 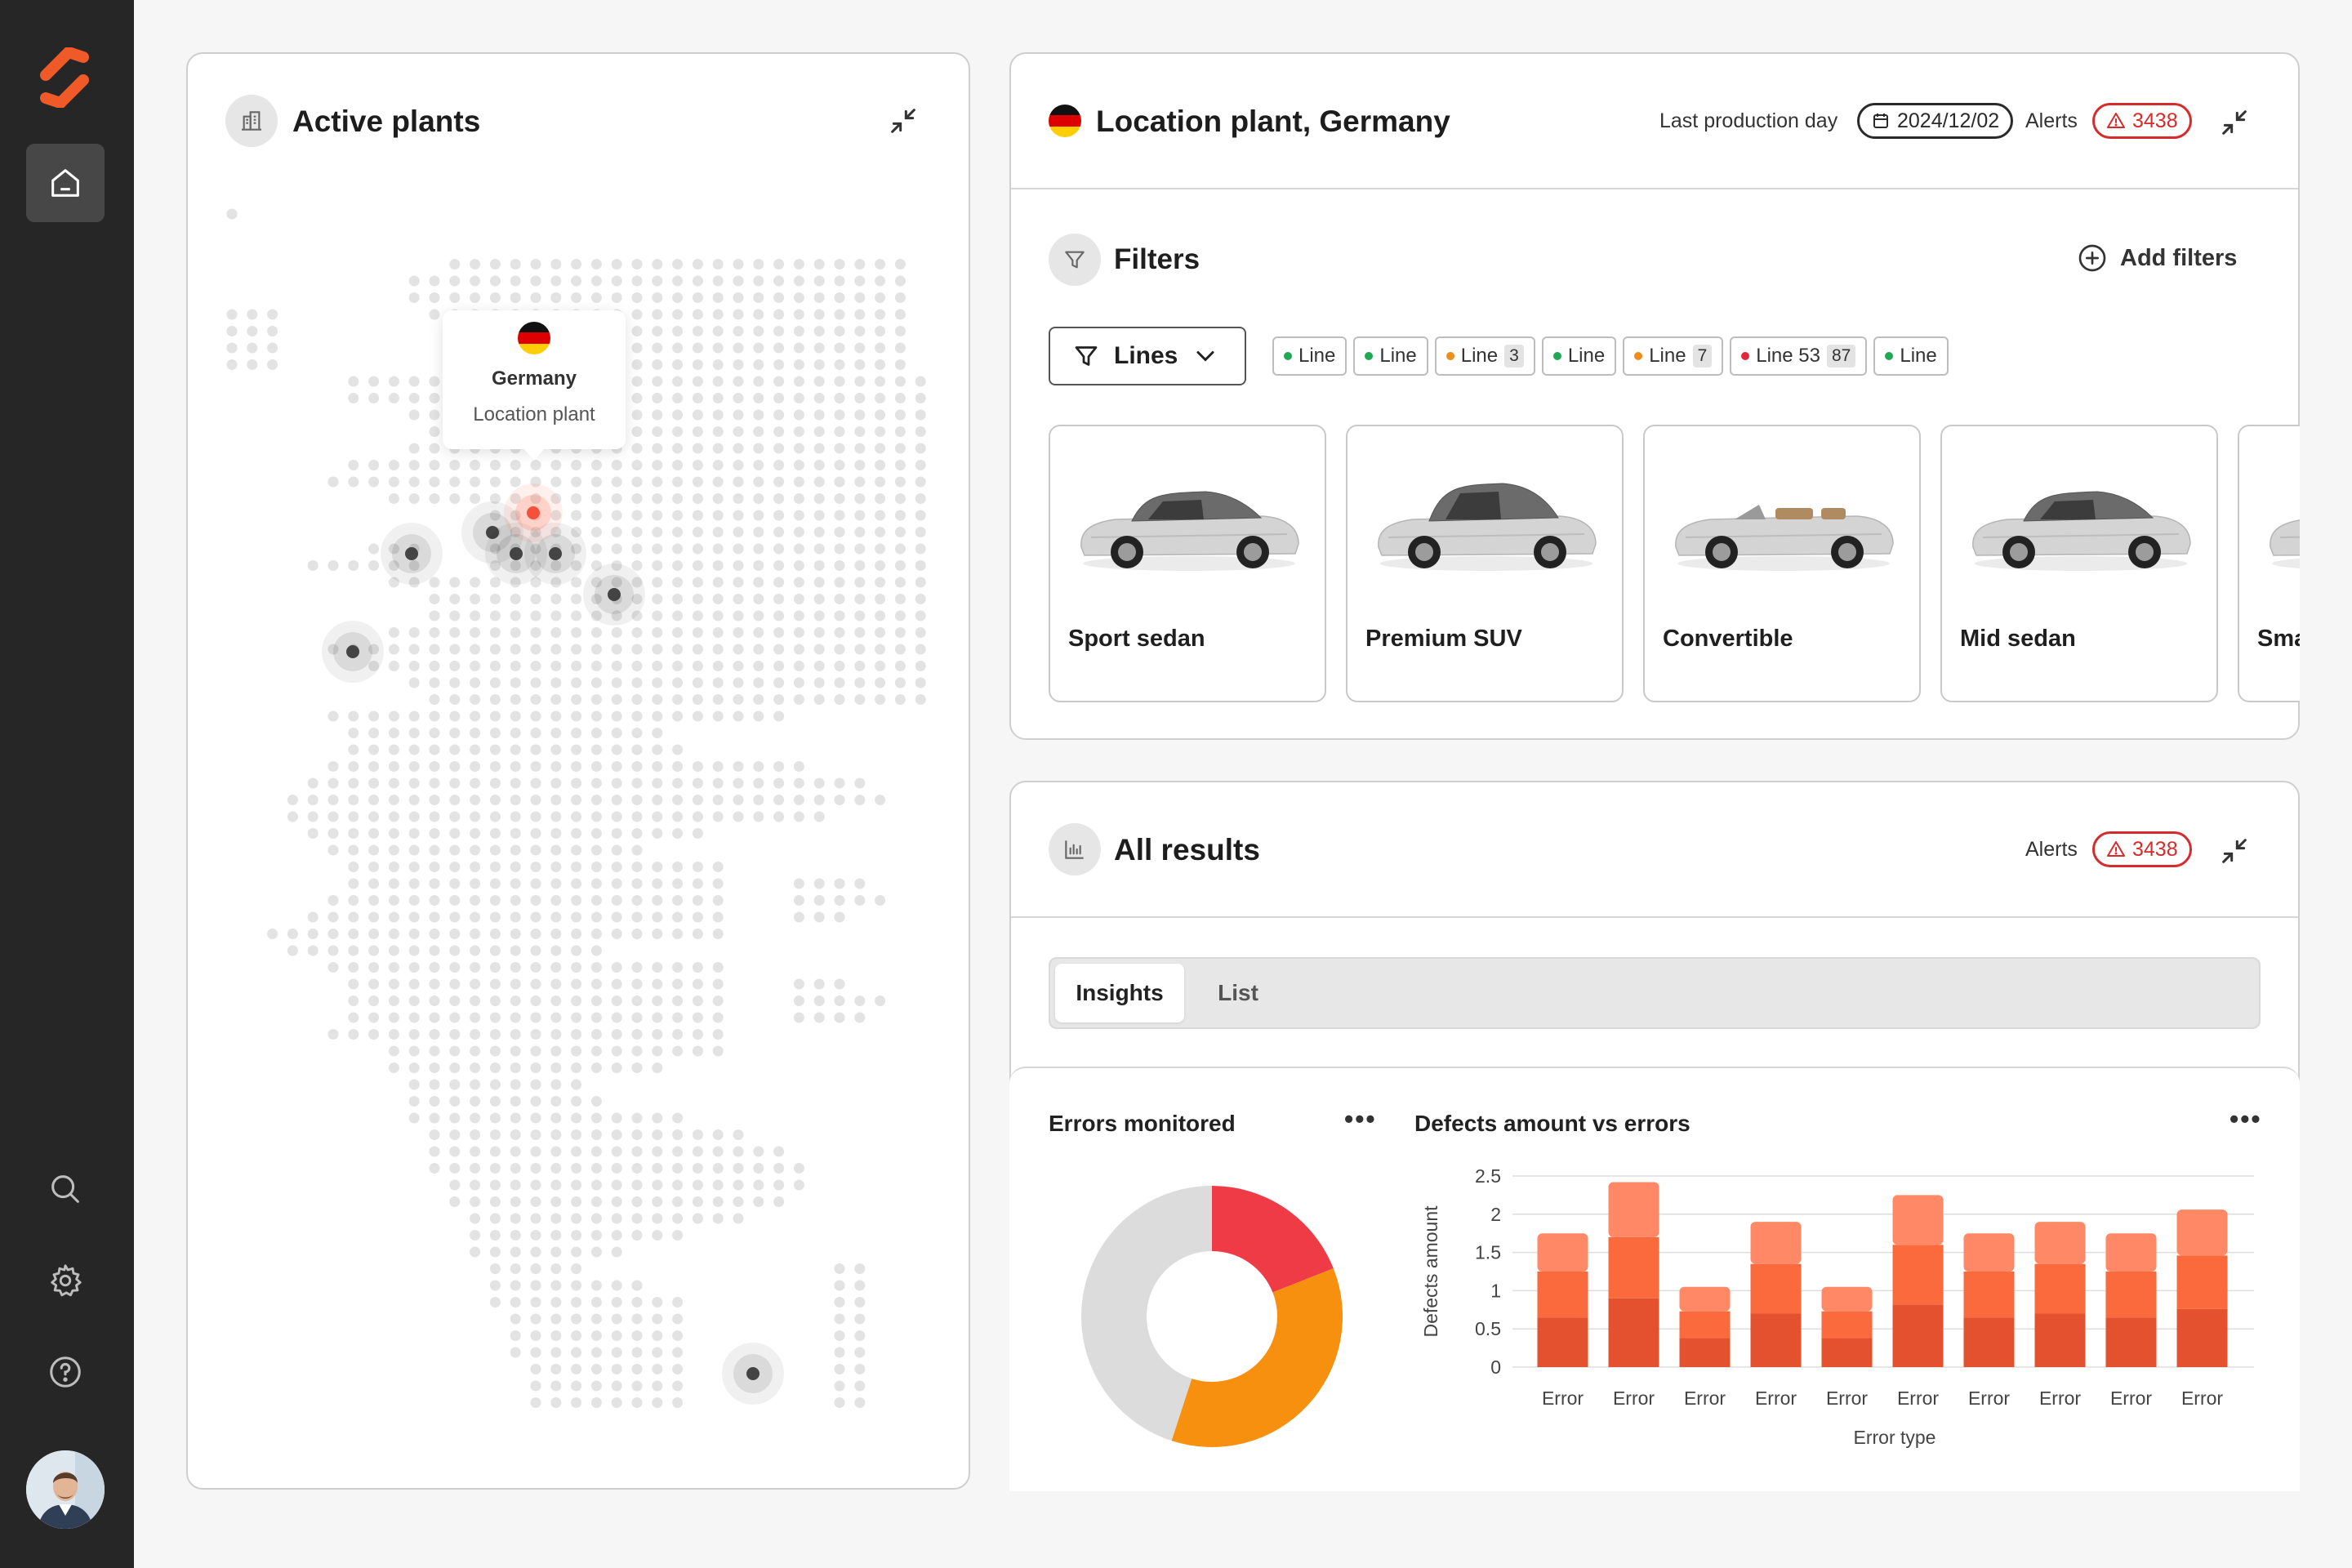 I want to click on lines-dropdown: Lines, so click(x=1147, y=356).